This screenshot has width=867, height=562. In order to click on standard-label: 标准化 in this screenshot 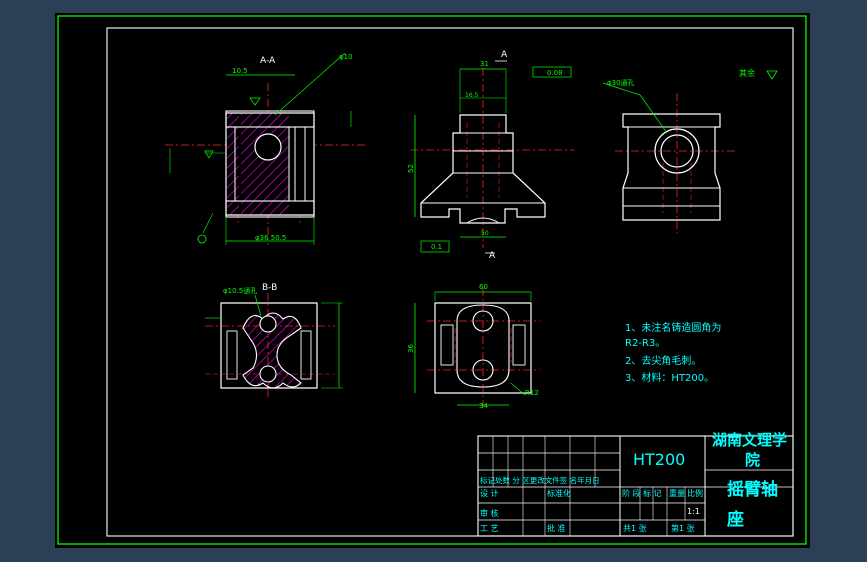, I will do `click(559, 493)`.